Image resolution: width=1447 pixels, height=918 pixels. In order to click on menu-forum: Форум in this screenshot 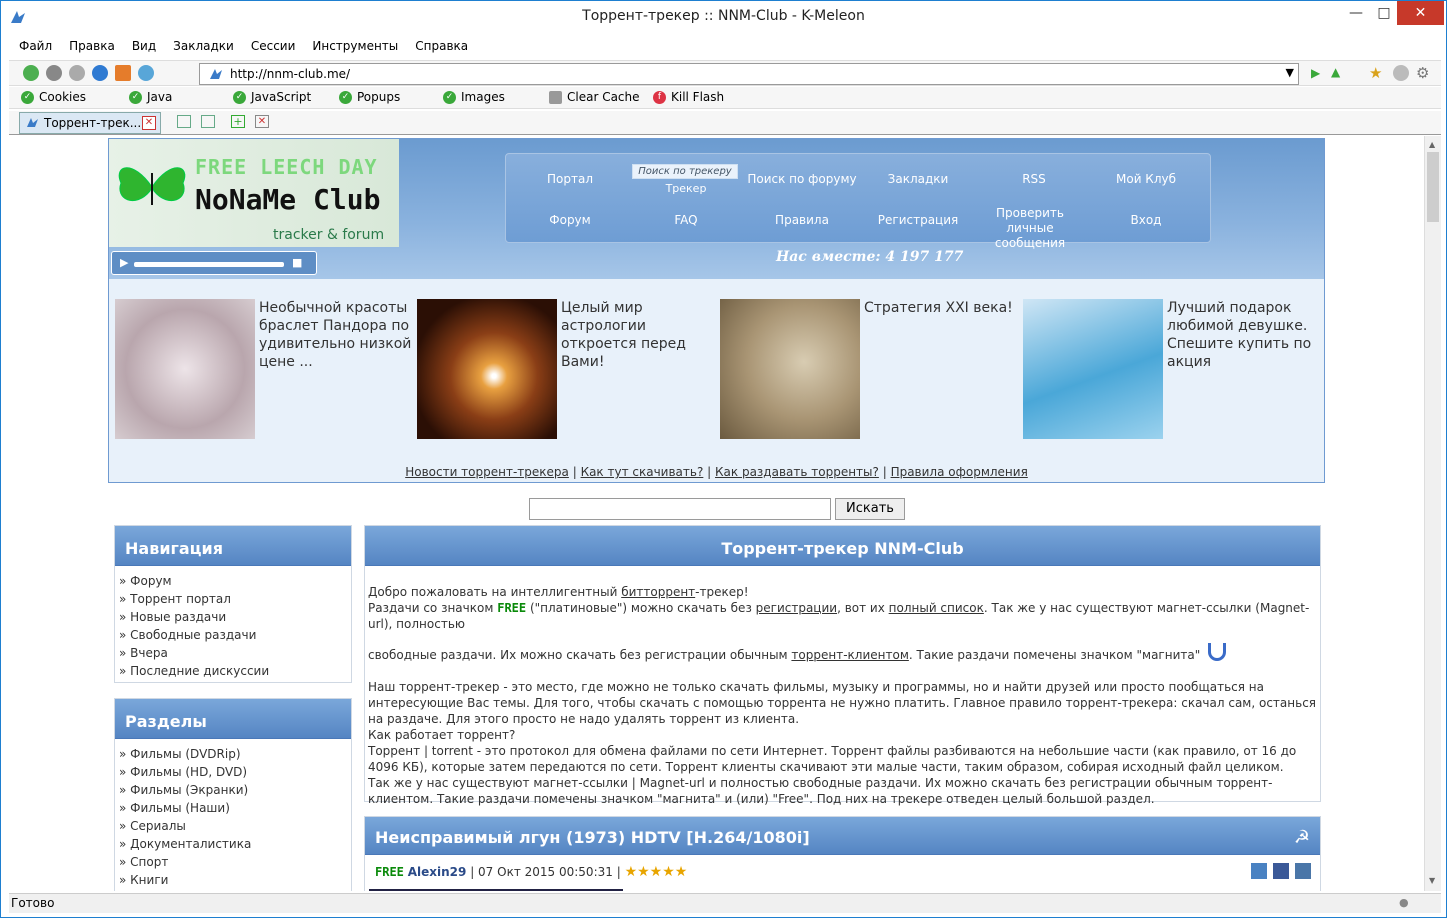, I will do `click(570, 220)`.